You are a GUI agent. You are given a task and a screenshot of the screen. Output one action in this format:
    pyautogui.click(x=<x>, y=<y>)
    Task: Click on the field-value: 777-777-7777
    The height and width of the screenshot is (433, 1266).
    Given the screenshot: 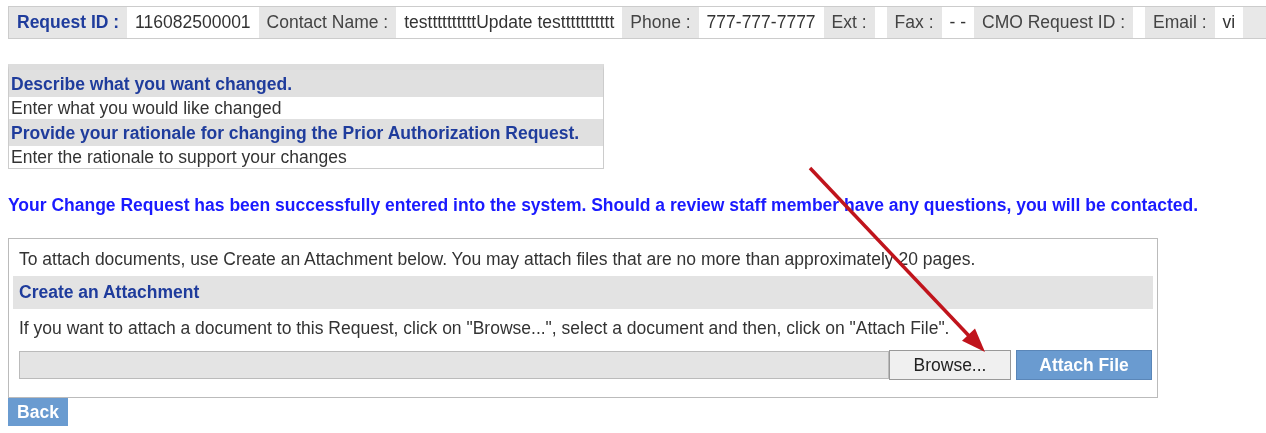 What is the action you would take?
    pyautogui.click(x=761, y=22)
    